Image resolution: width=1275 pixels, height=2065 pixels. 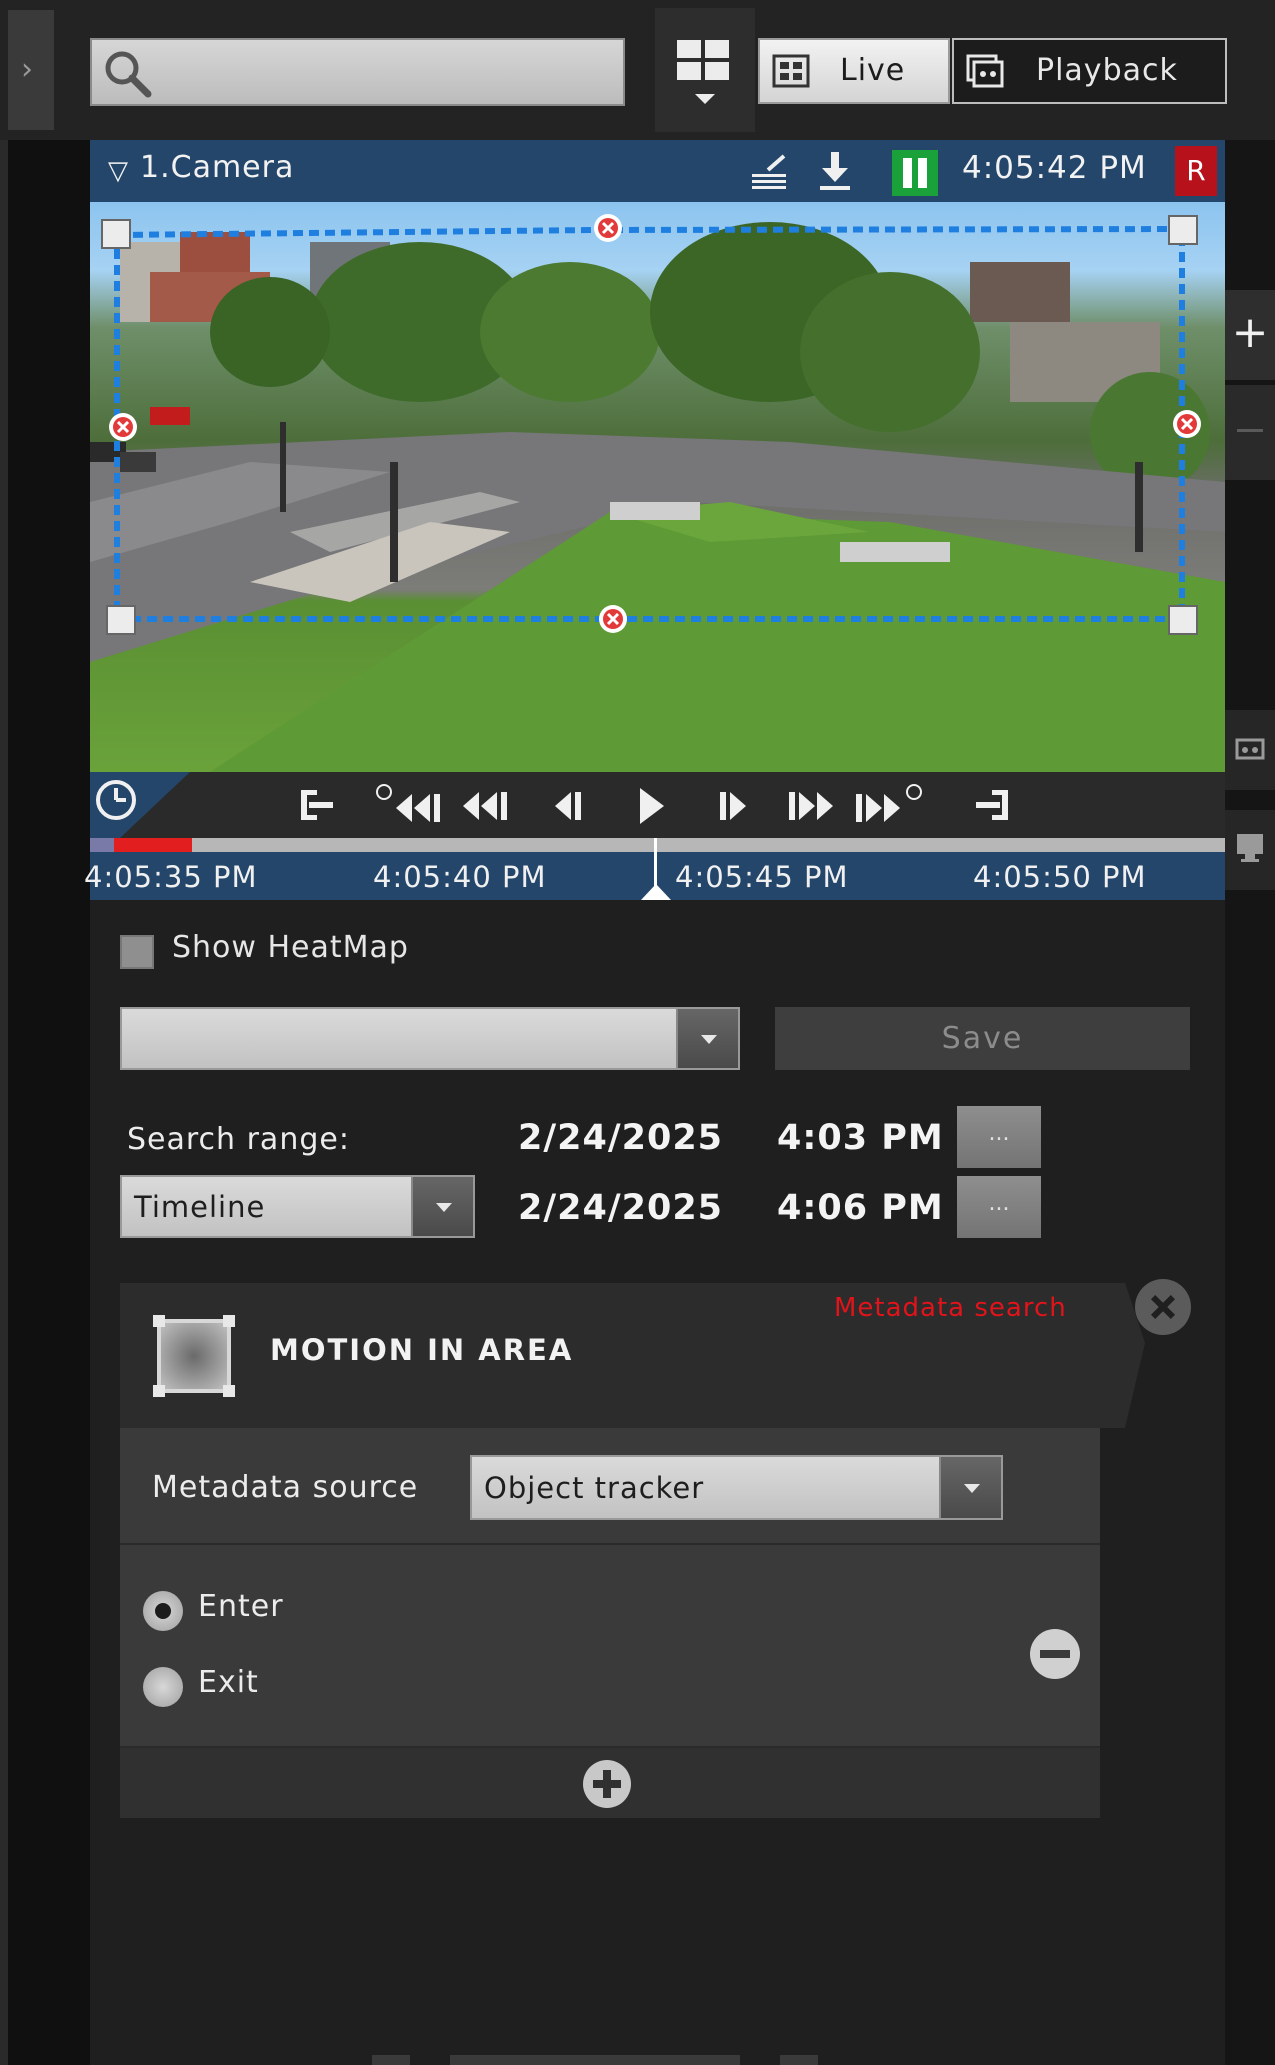 I want to click on edit-icon, so click(x=769, y=172).